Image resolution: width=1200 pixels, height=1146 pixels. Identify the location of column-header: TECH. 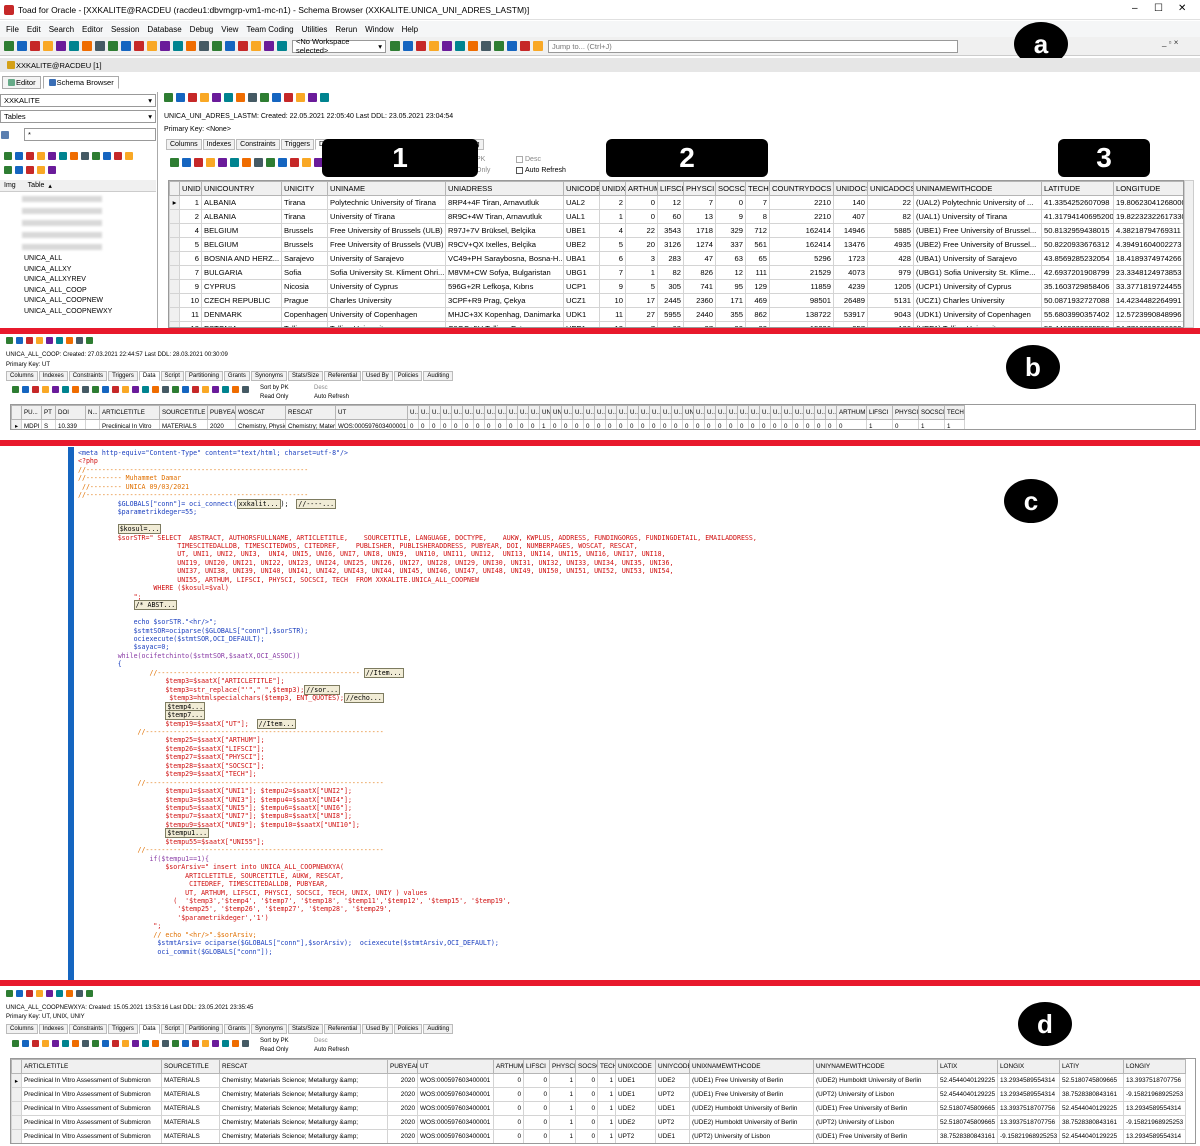
(606, 1066).